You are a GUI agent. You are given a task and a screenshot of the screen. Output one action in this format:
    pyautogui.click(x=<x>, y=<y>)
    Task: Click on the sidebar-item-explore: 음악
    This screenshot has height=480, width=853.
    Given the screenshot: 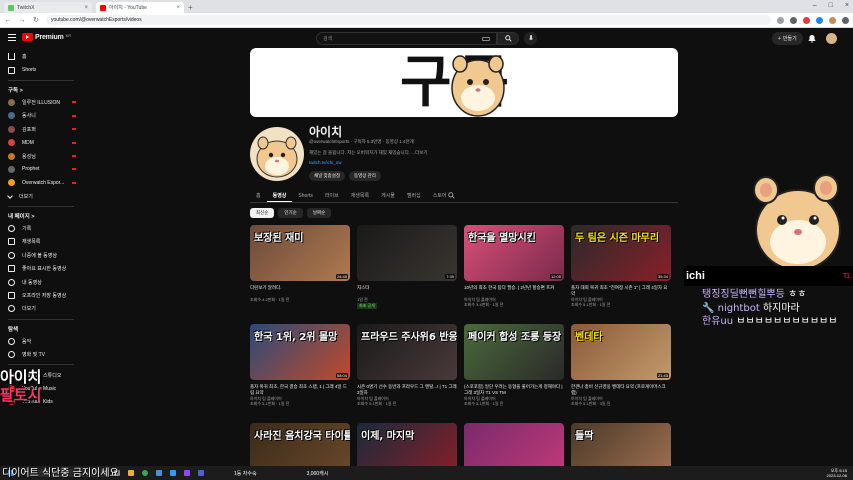 What is the action you would take?
    pyautogui.click(x=41, y=341)
    